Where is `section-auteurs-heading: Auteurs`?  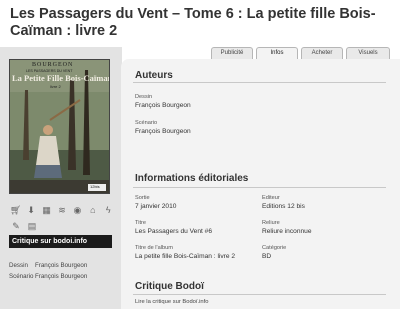 section-auteurs-heading: Auteurs is located at coordinates (154, 75).